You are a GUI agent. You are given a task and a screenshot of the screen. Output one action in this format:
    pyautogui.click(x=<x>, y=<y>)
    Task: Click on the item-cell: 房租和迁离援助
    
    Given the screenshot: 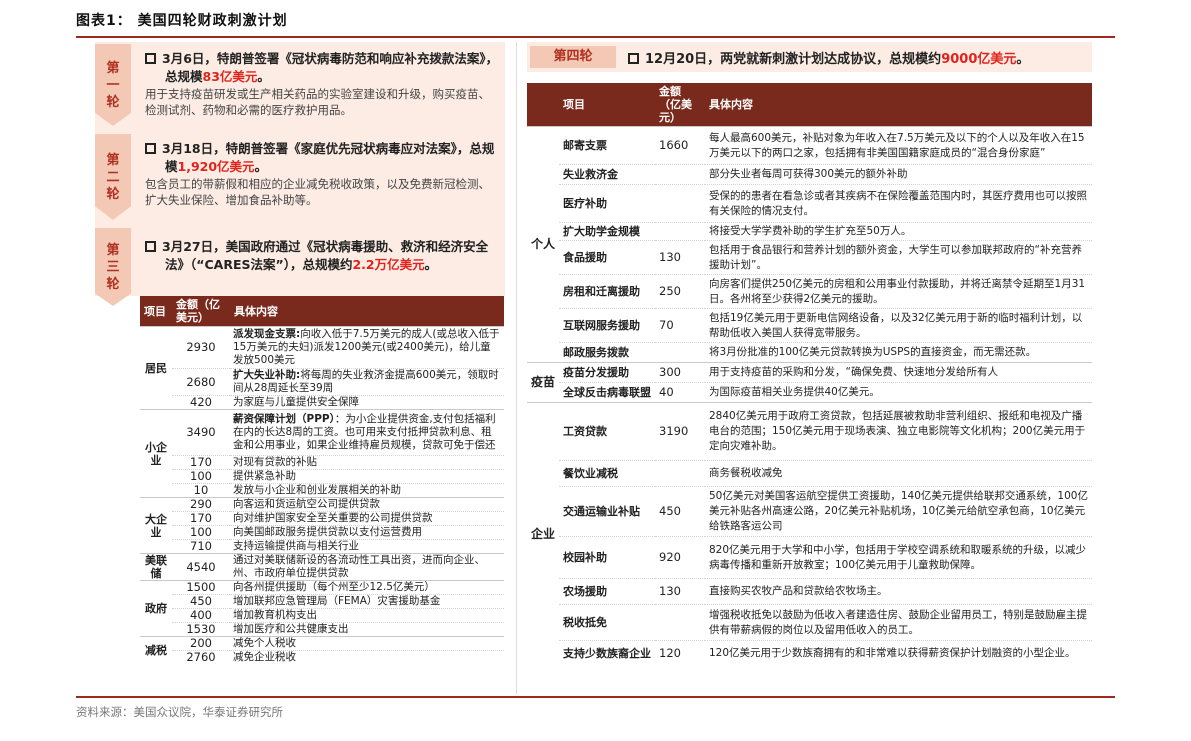 What is the action you would take?
    pyautogui.click(x=607, y=291)
    